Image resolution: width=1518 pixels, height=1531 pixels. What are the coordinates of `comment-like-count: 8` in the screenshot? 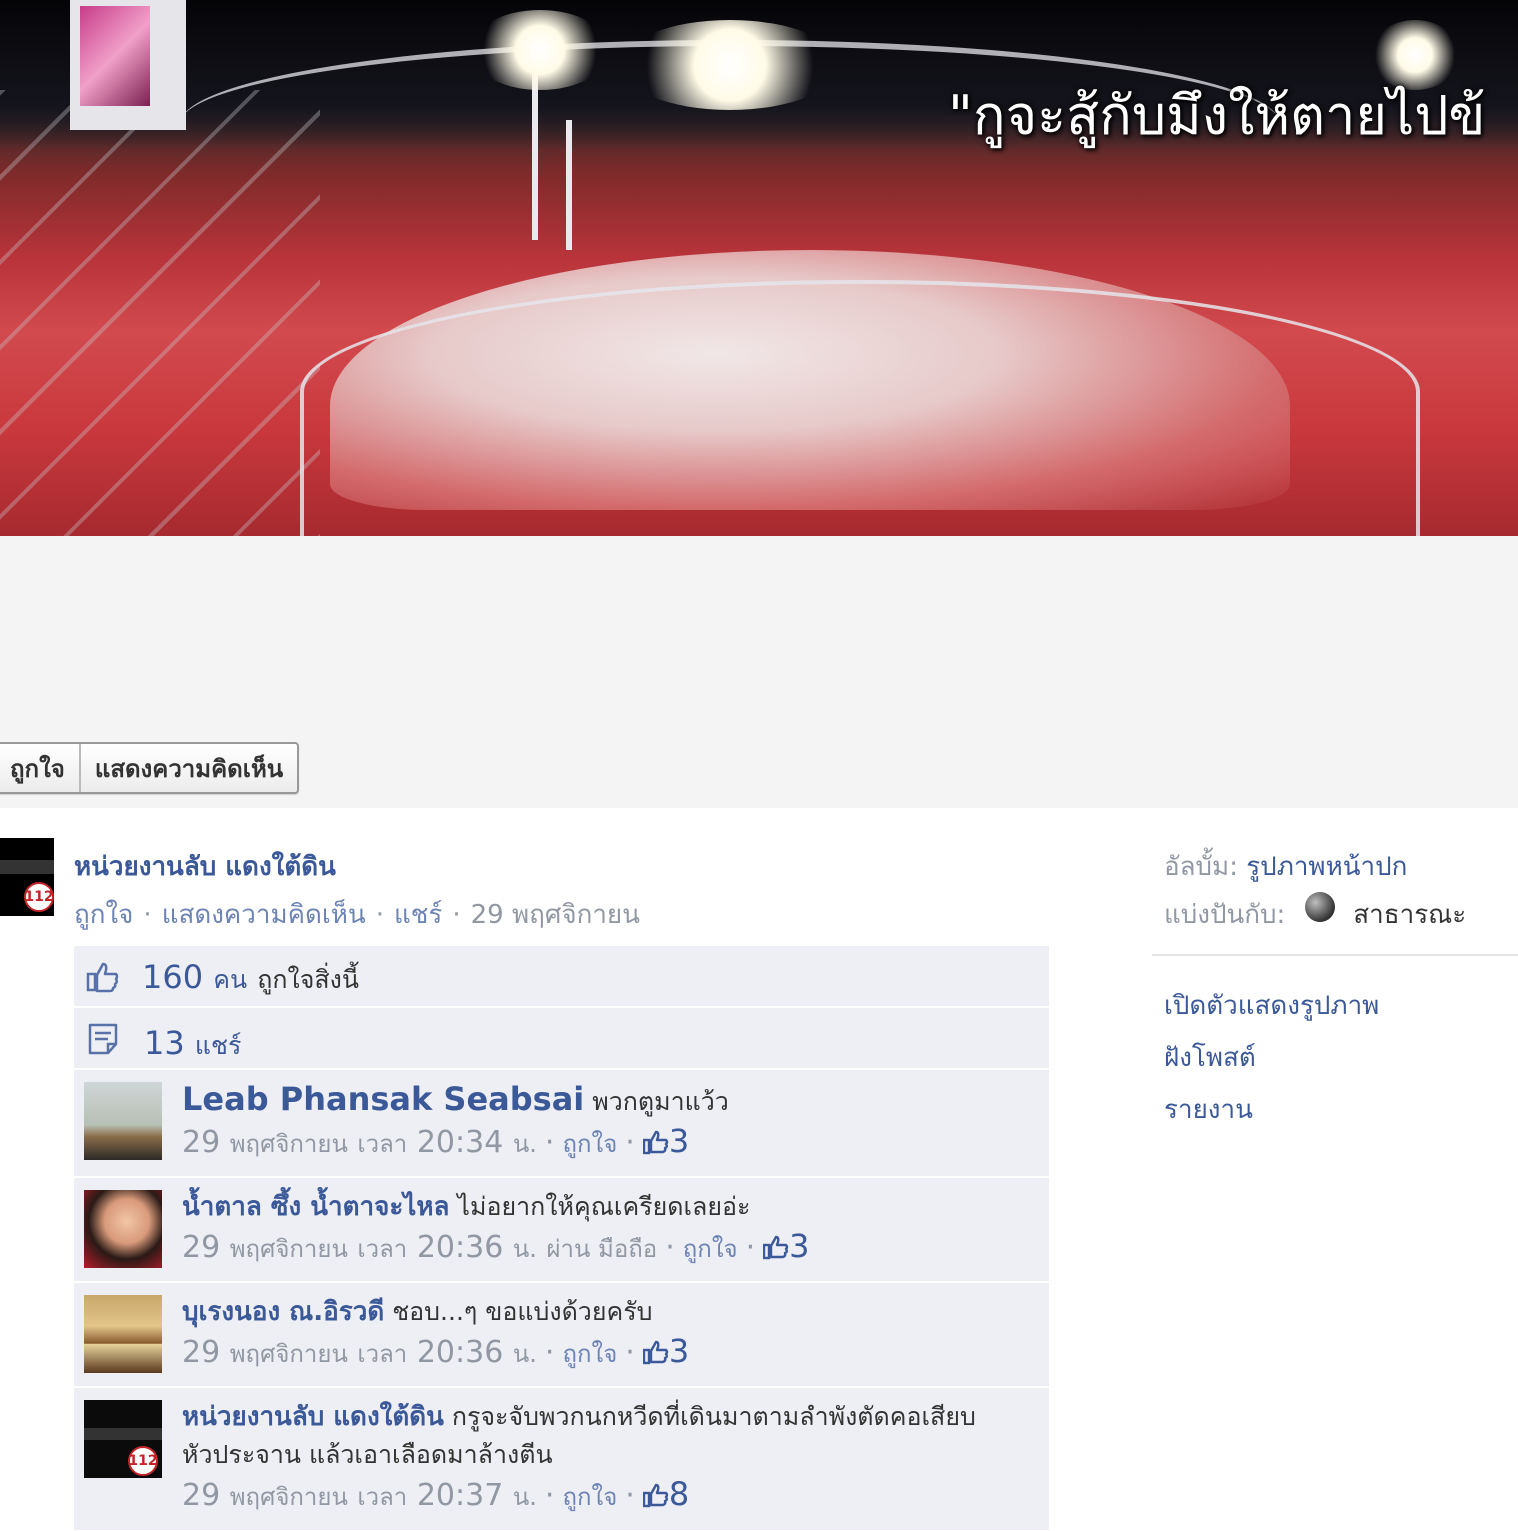 It's located at (679, 1494).